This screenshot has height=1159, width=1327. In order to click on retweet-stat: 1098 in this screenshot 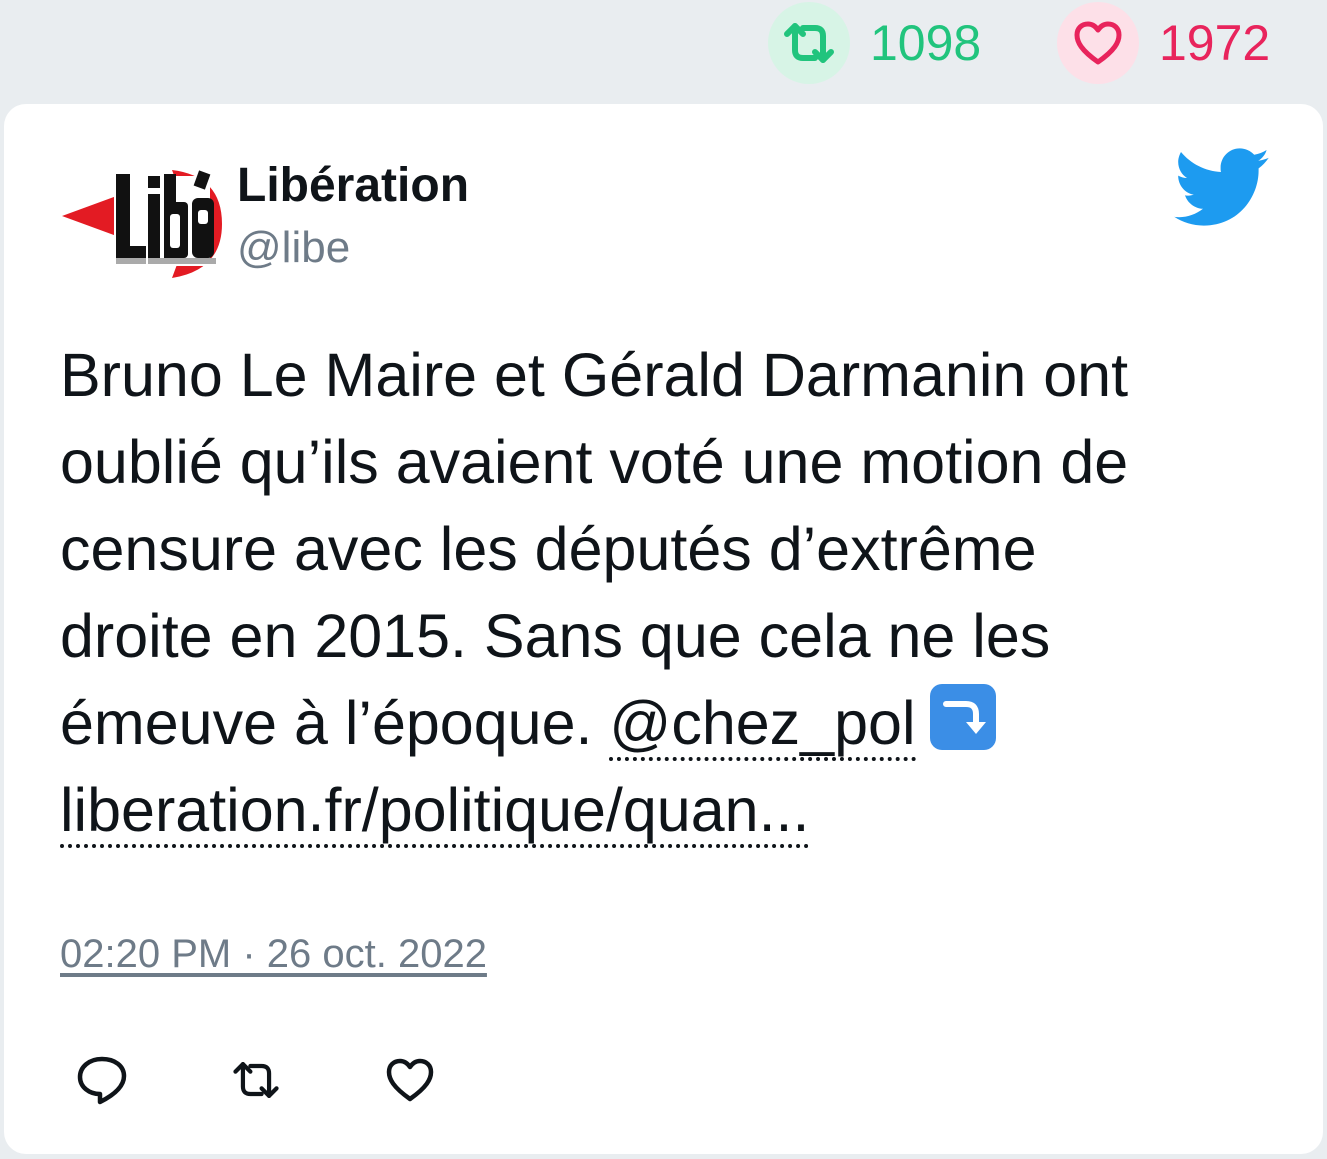, I will do `click(874, 43)`.